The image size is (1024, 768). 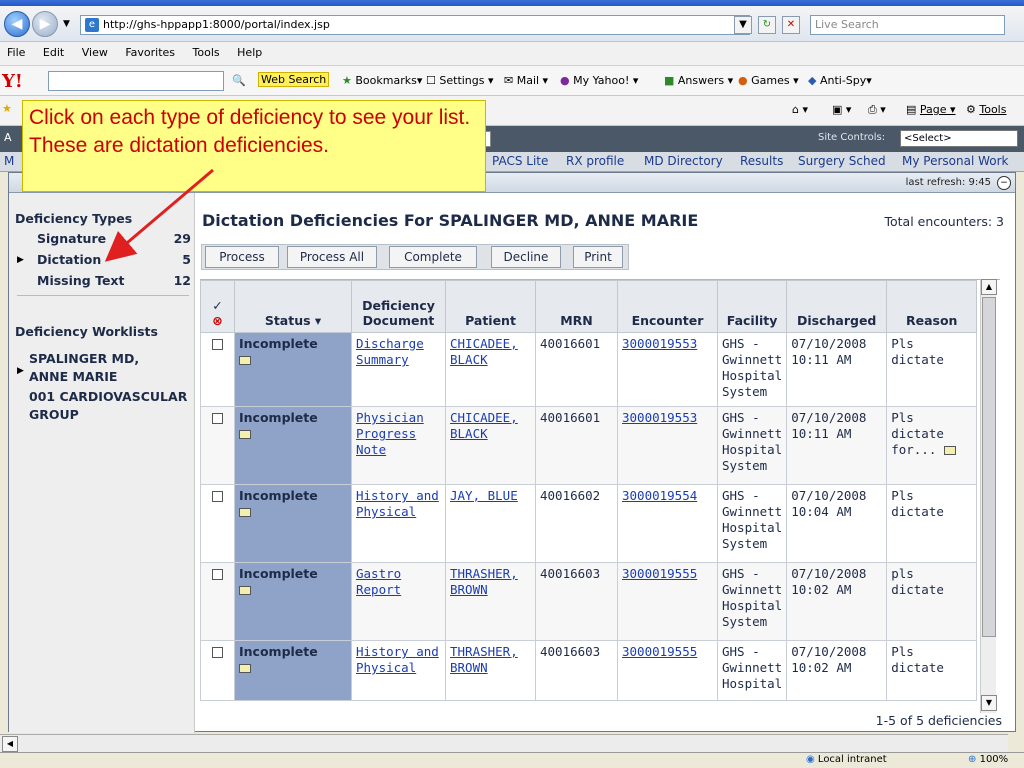 What do you see at coordinates (683, 161) in the screenshot?
I see `tab-md-directory: MD Directory` at bounding box center [683, 161].